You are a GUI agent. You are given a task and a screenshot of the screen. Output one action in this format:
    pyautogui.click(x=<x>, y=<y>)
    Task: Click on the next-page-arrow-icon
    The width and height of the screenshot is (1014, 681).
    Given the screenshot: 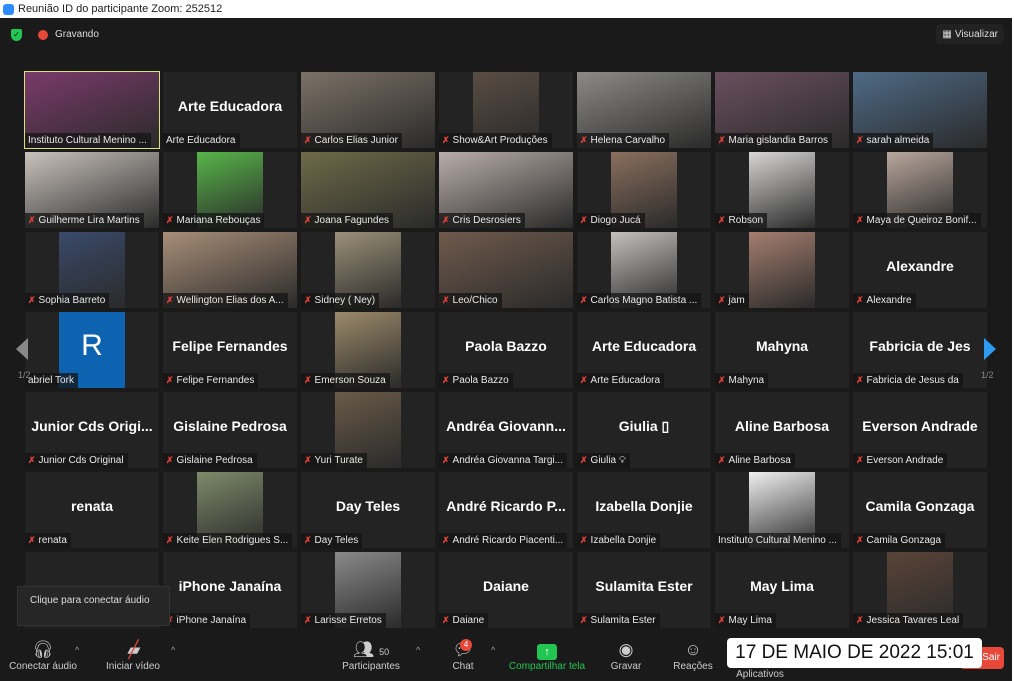 What is the action you would take?
    pyautogui.click(x=990, y=349)
    